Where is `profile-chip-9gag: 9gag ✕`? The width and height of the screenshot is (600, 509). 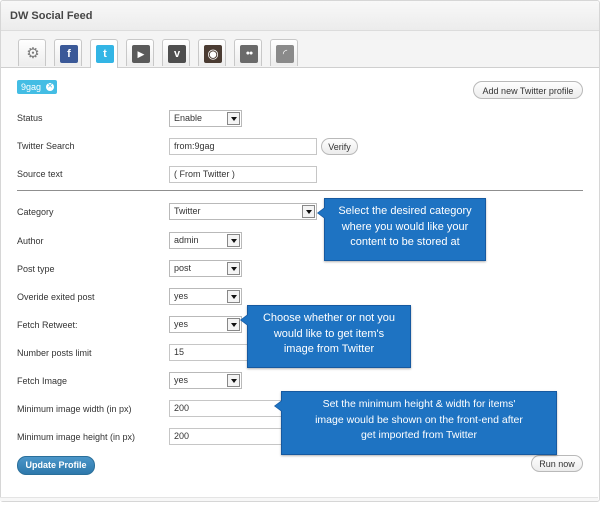
profile-chip-9gag: 9gag ✕ is located at coordinates (37, 87).